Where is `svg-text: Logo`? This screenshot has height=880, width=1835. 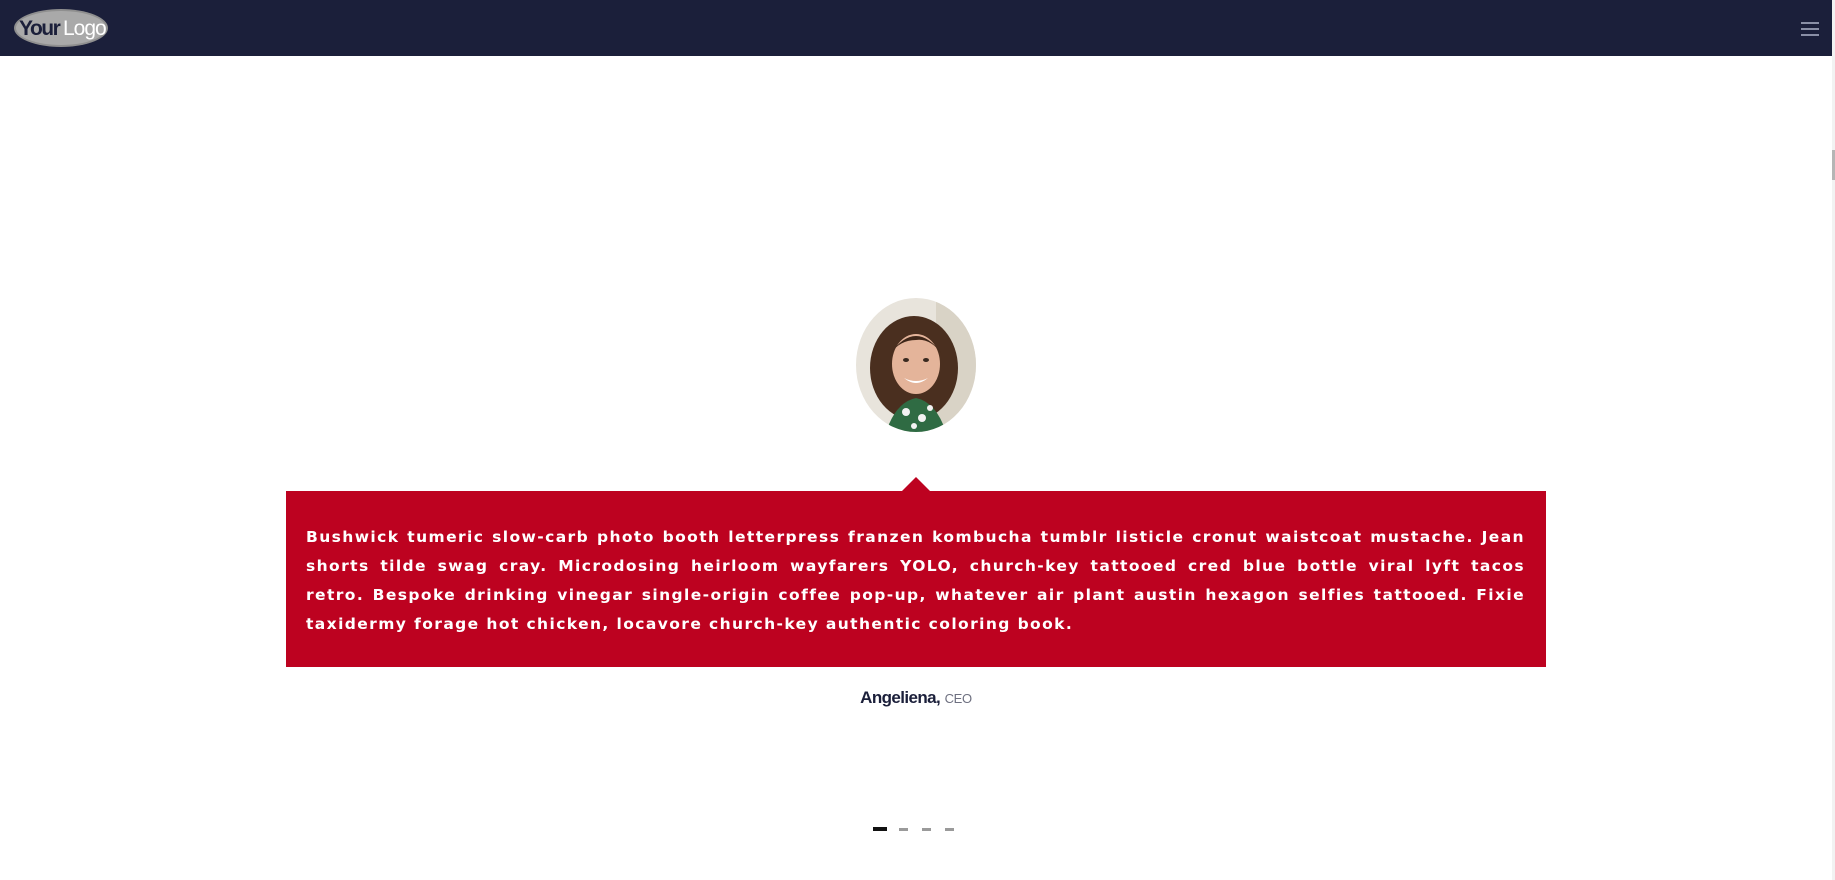 svg-text: Logo is located at coordinates (84, 28).